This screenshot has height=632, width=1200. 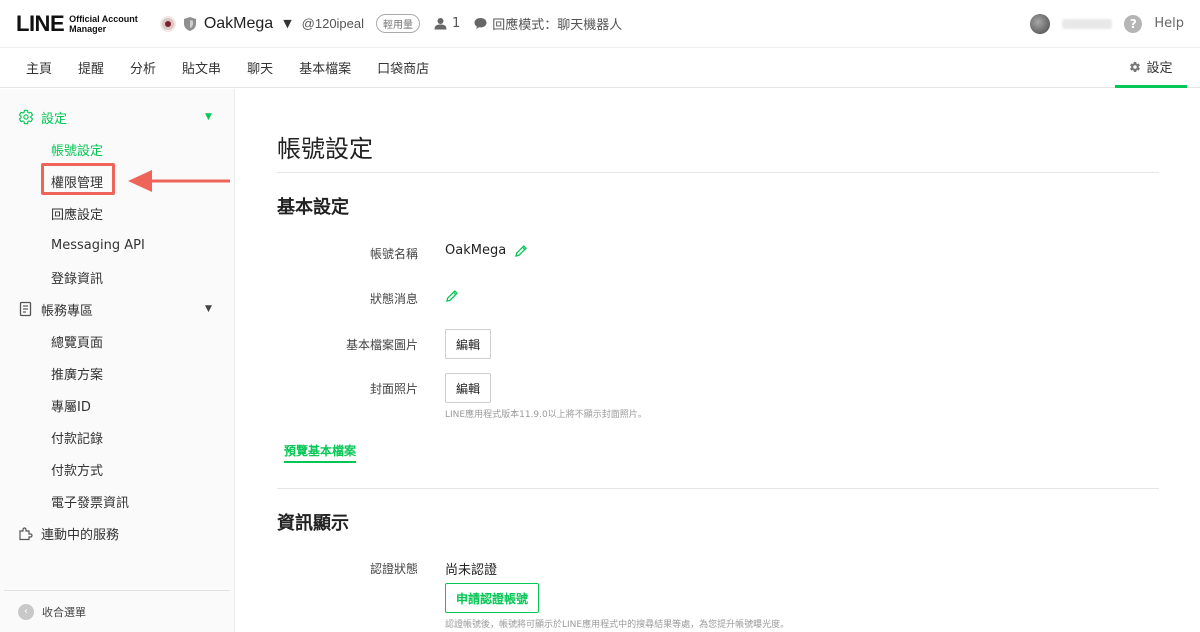 What do you see at coordinates (67, 311) in the screenshot?
I see `sidebar-group-billing-label: 帳務專區` at bounding box center [67, 311].